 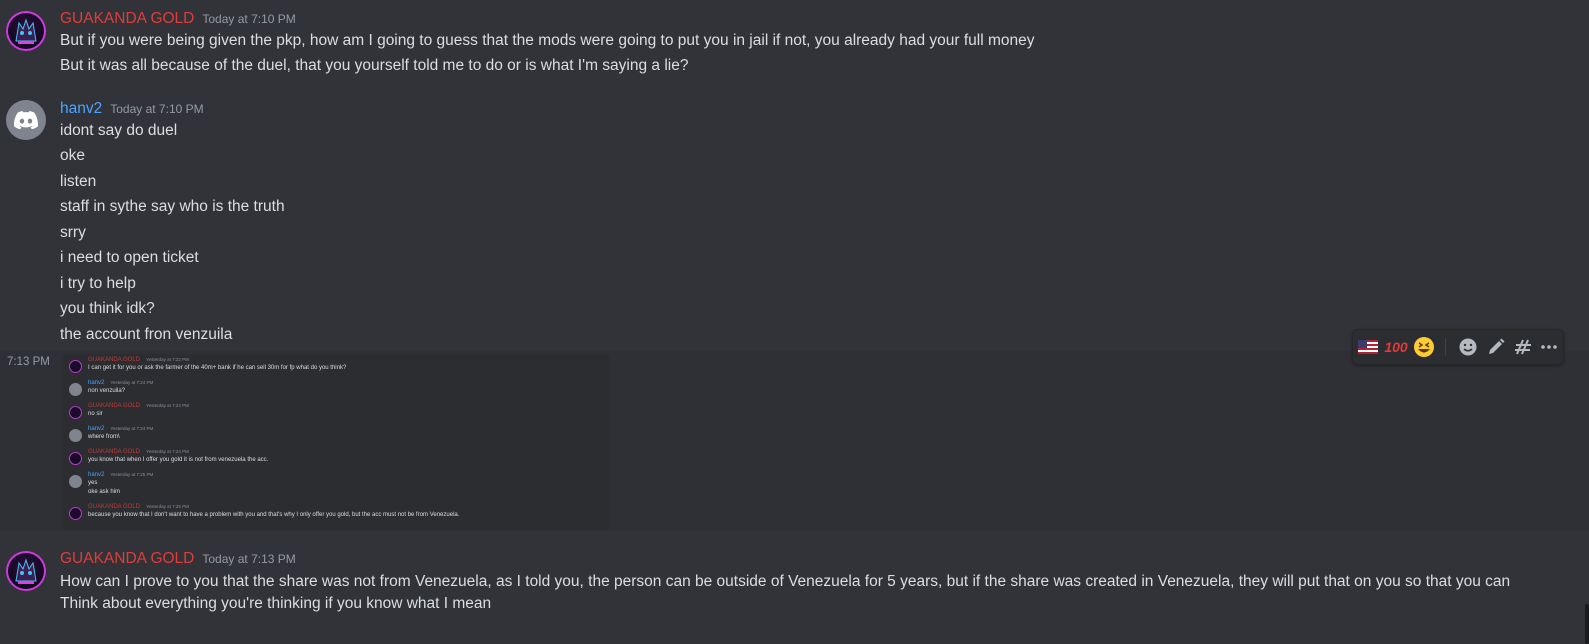 What do you see at coordinates (138, 507) in the screenshot?
I see `mini-username: GUAKANDA GOLD Yesterday at 7:25 PM` at bounding box center [138, 507].